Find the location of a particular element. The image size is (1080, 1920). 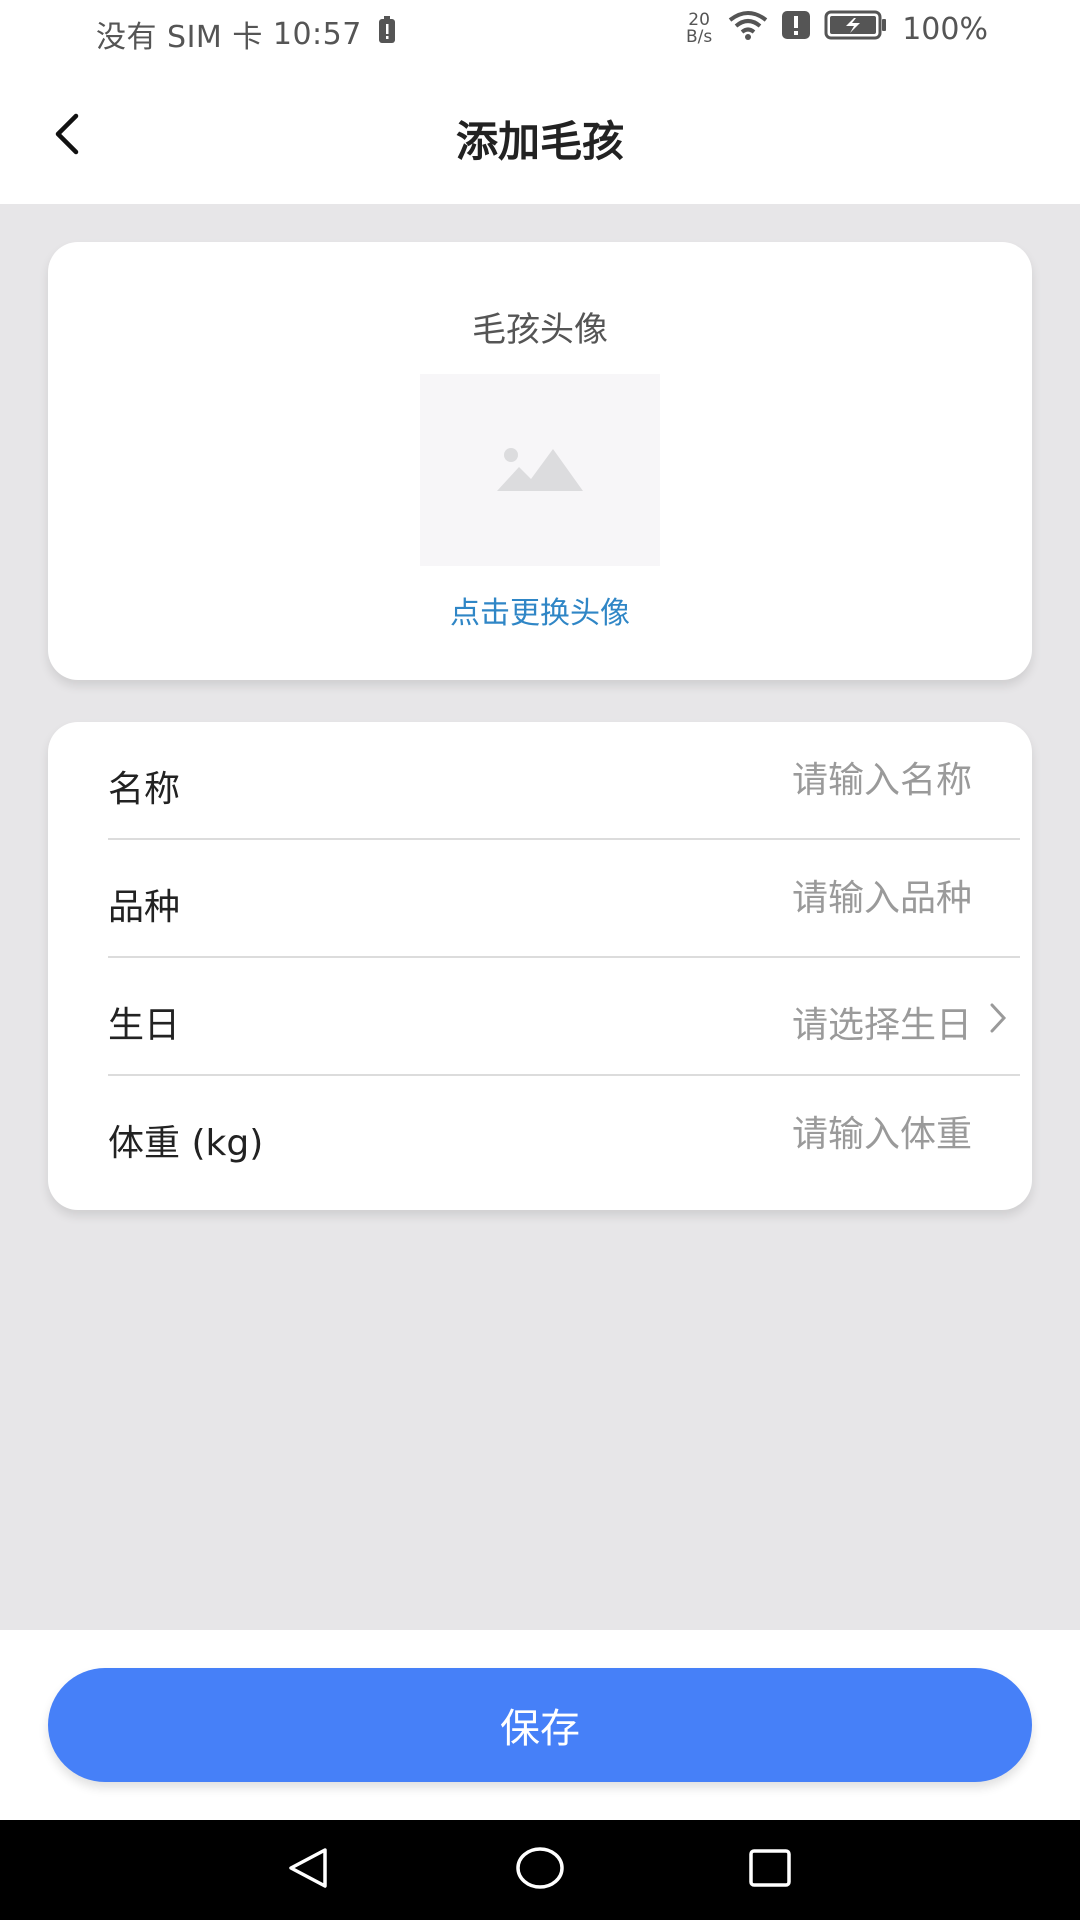

breed-label: 品种 is located at coordinates (144, 907).